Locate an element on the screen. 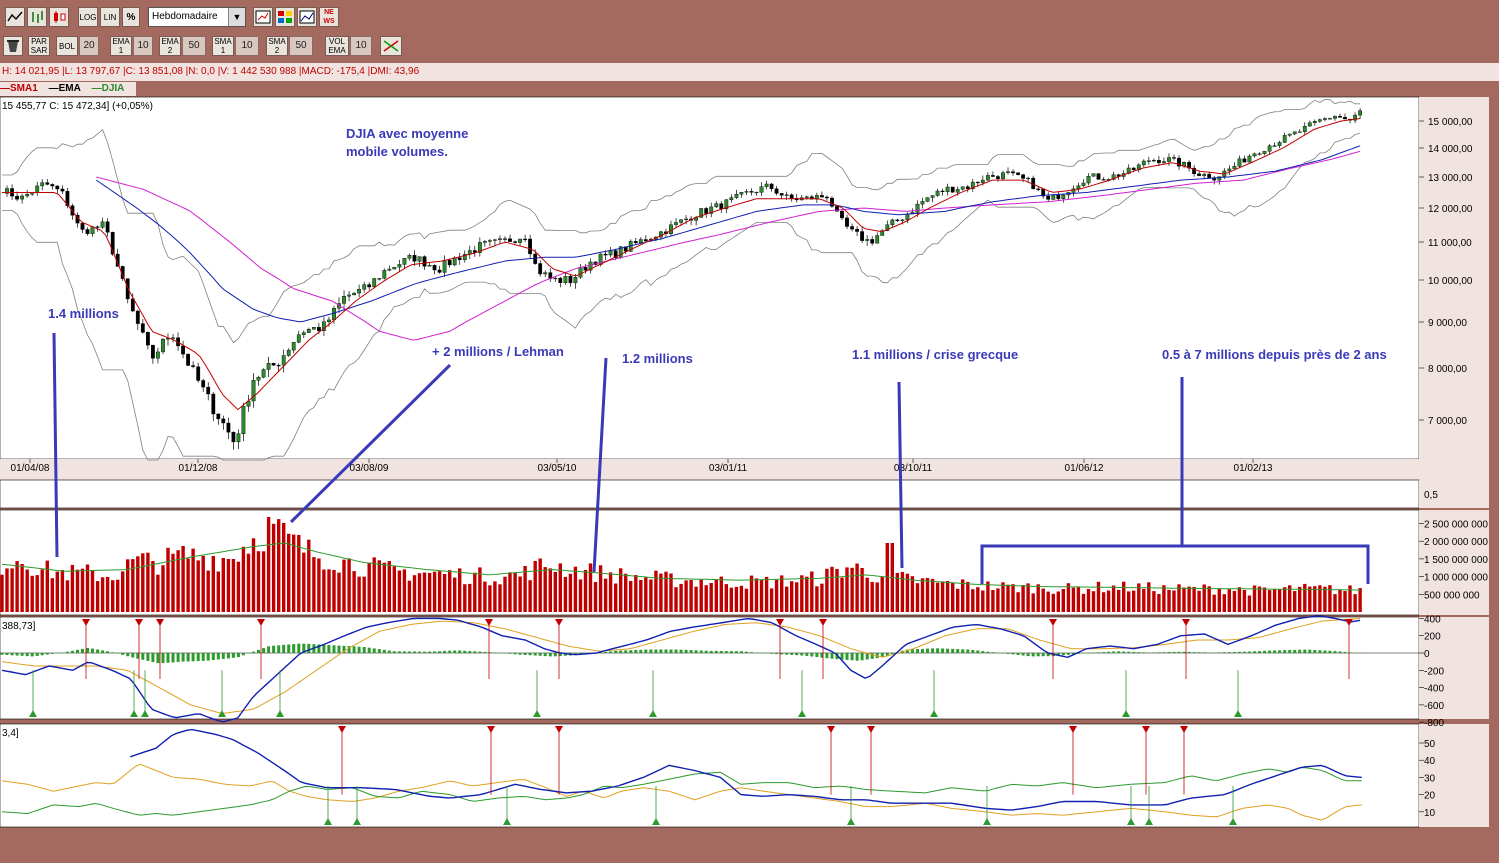  sma1-period: 10 is located at coordinates (247, 46).